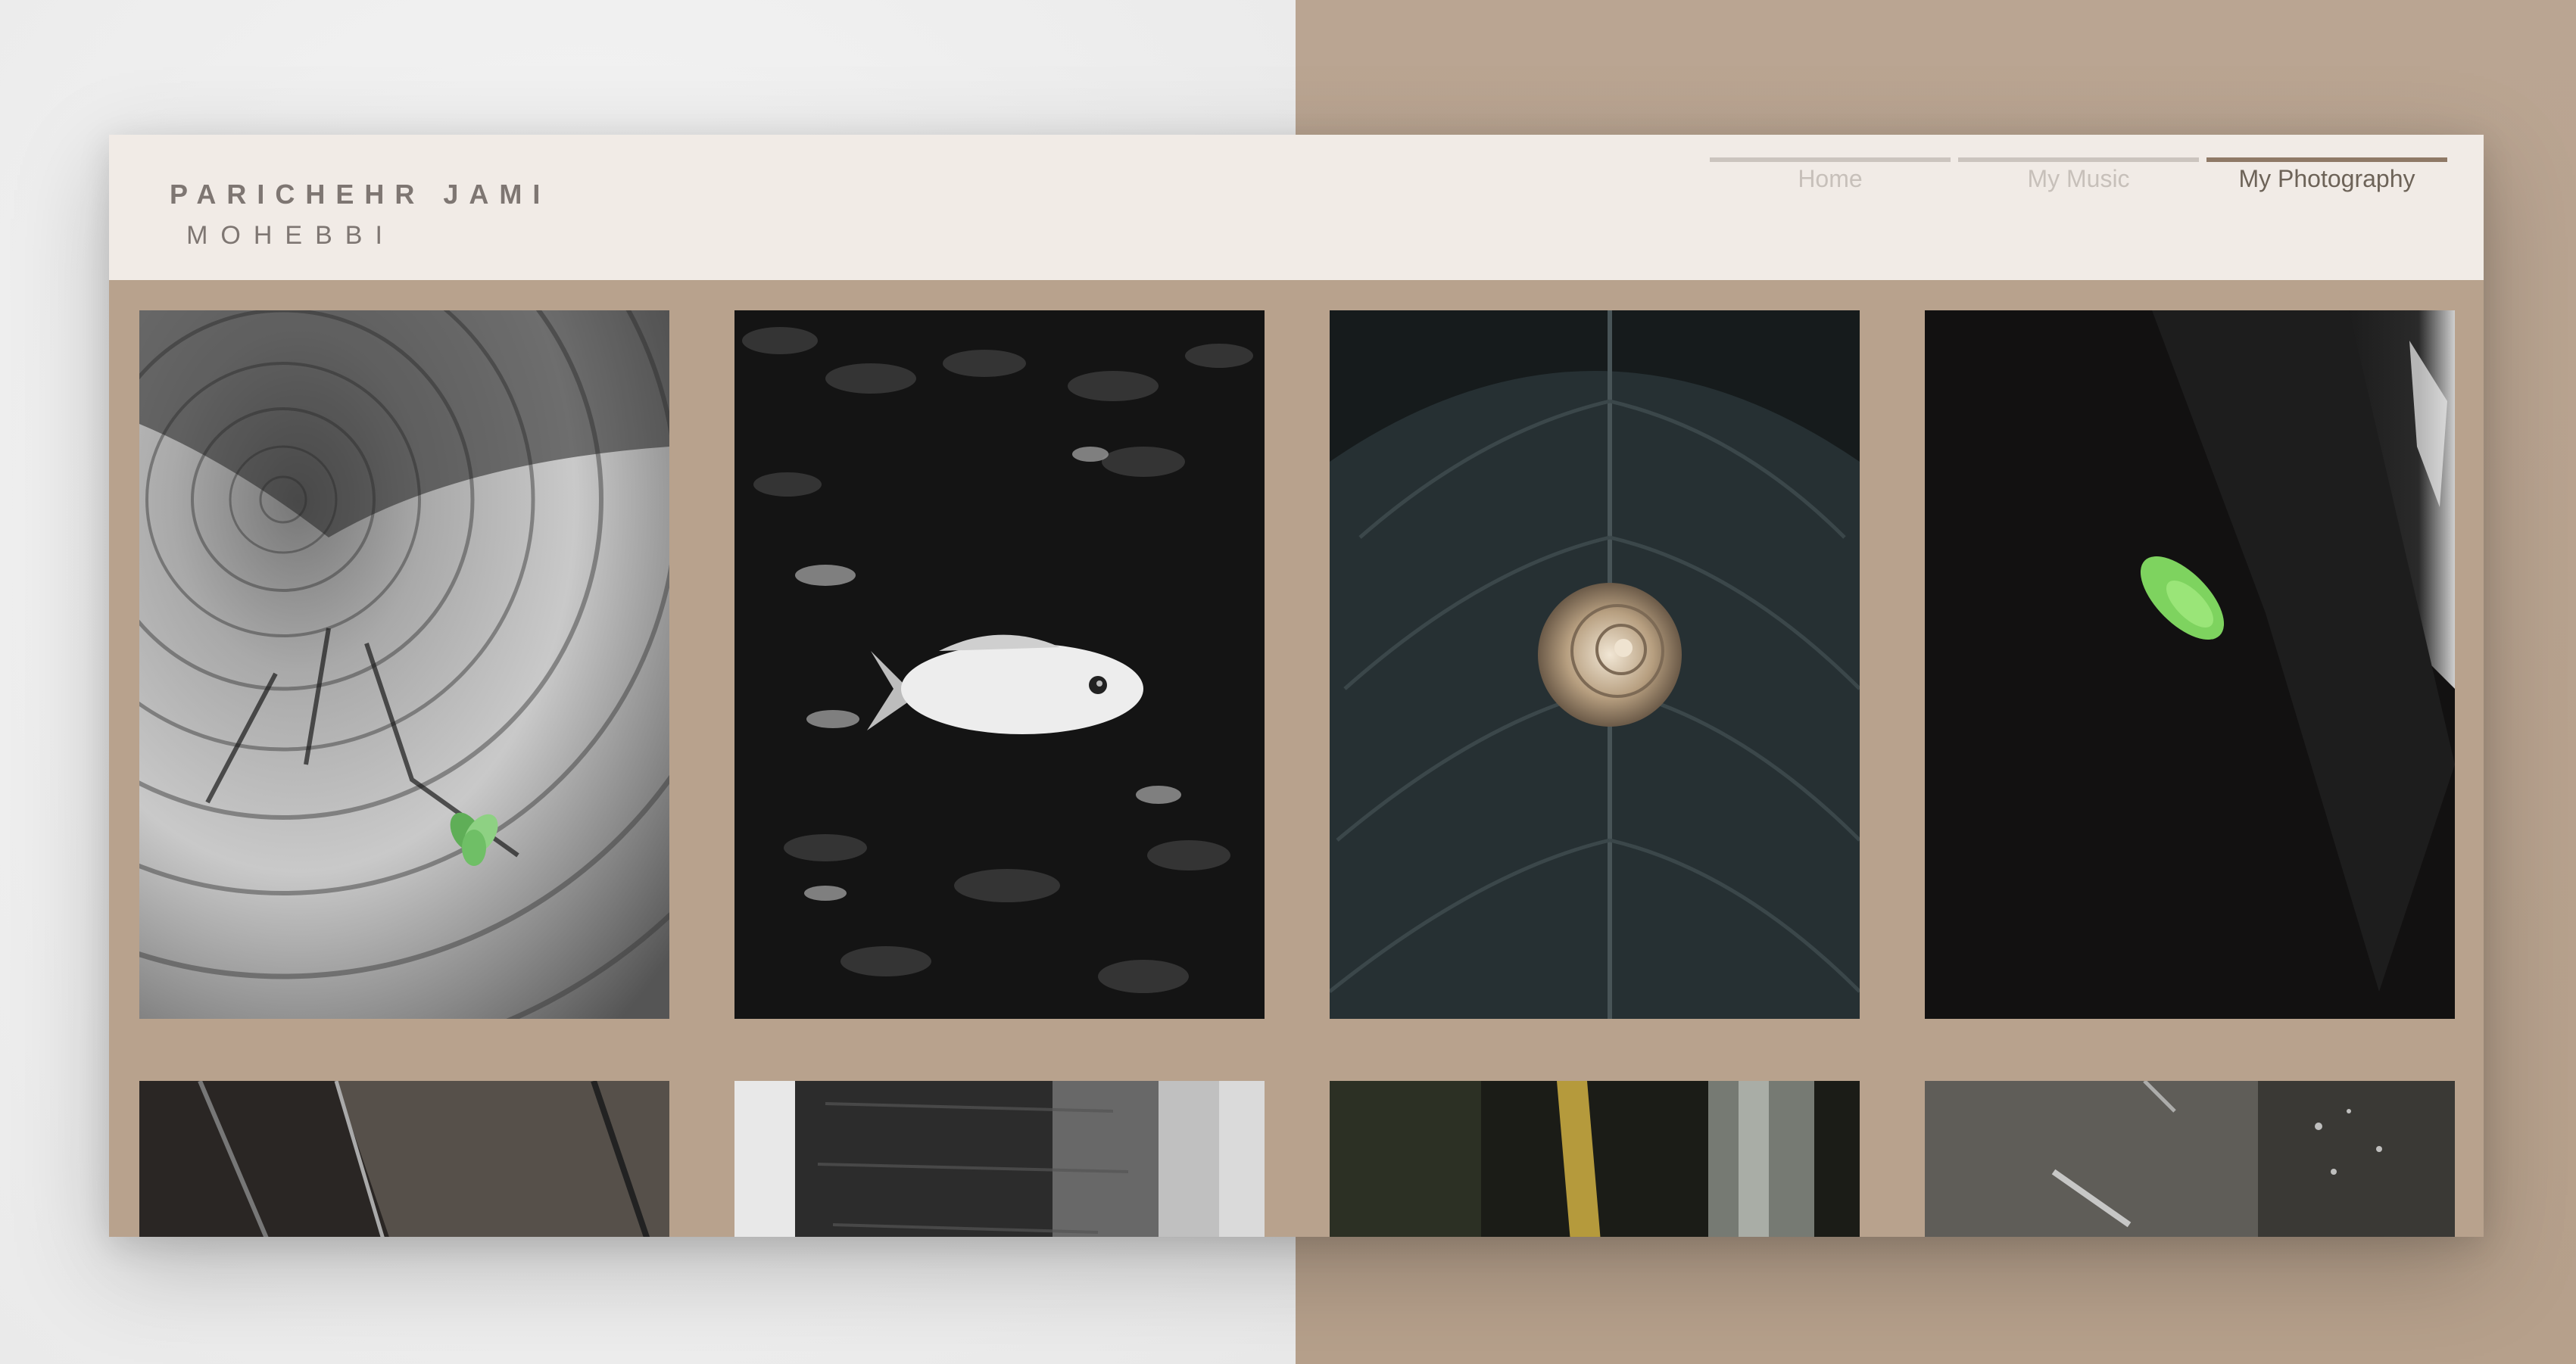 The image size is (2576, 1364). What do you see at coordinates (290, 235) in the screenshot?
I see `logo-line-2: MOHEBBI` at bounding box center [290, 235].